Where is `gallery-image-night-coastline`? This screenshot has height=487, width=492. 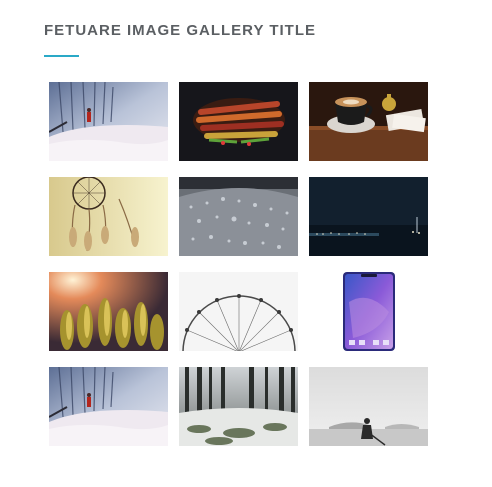
gallery-image-night-coastline is located at coordinates (368, 216).